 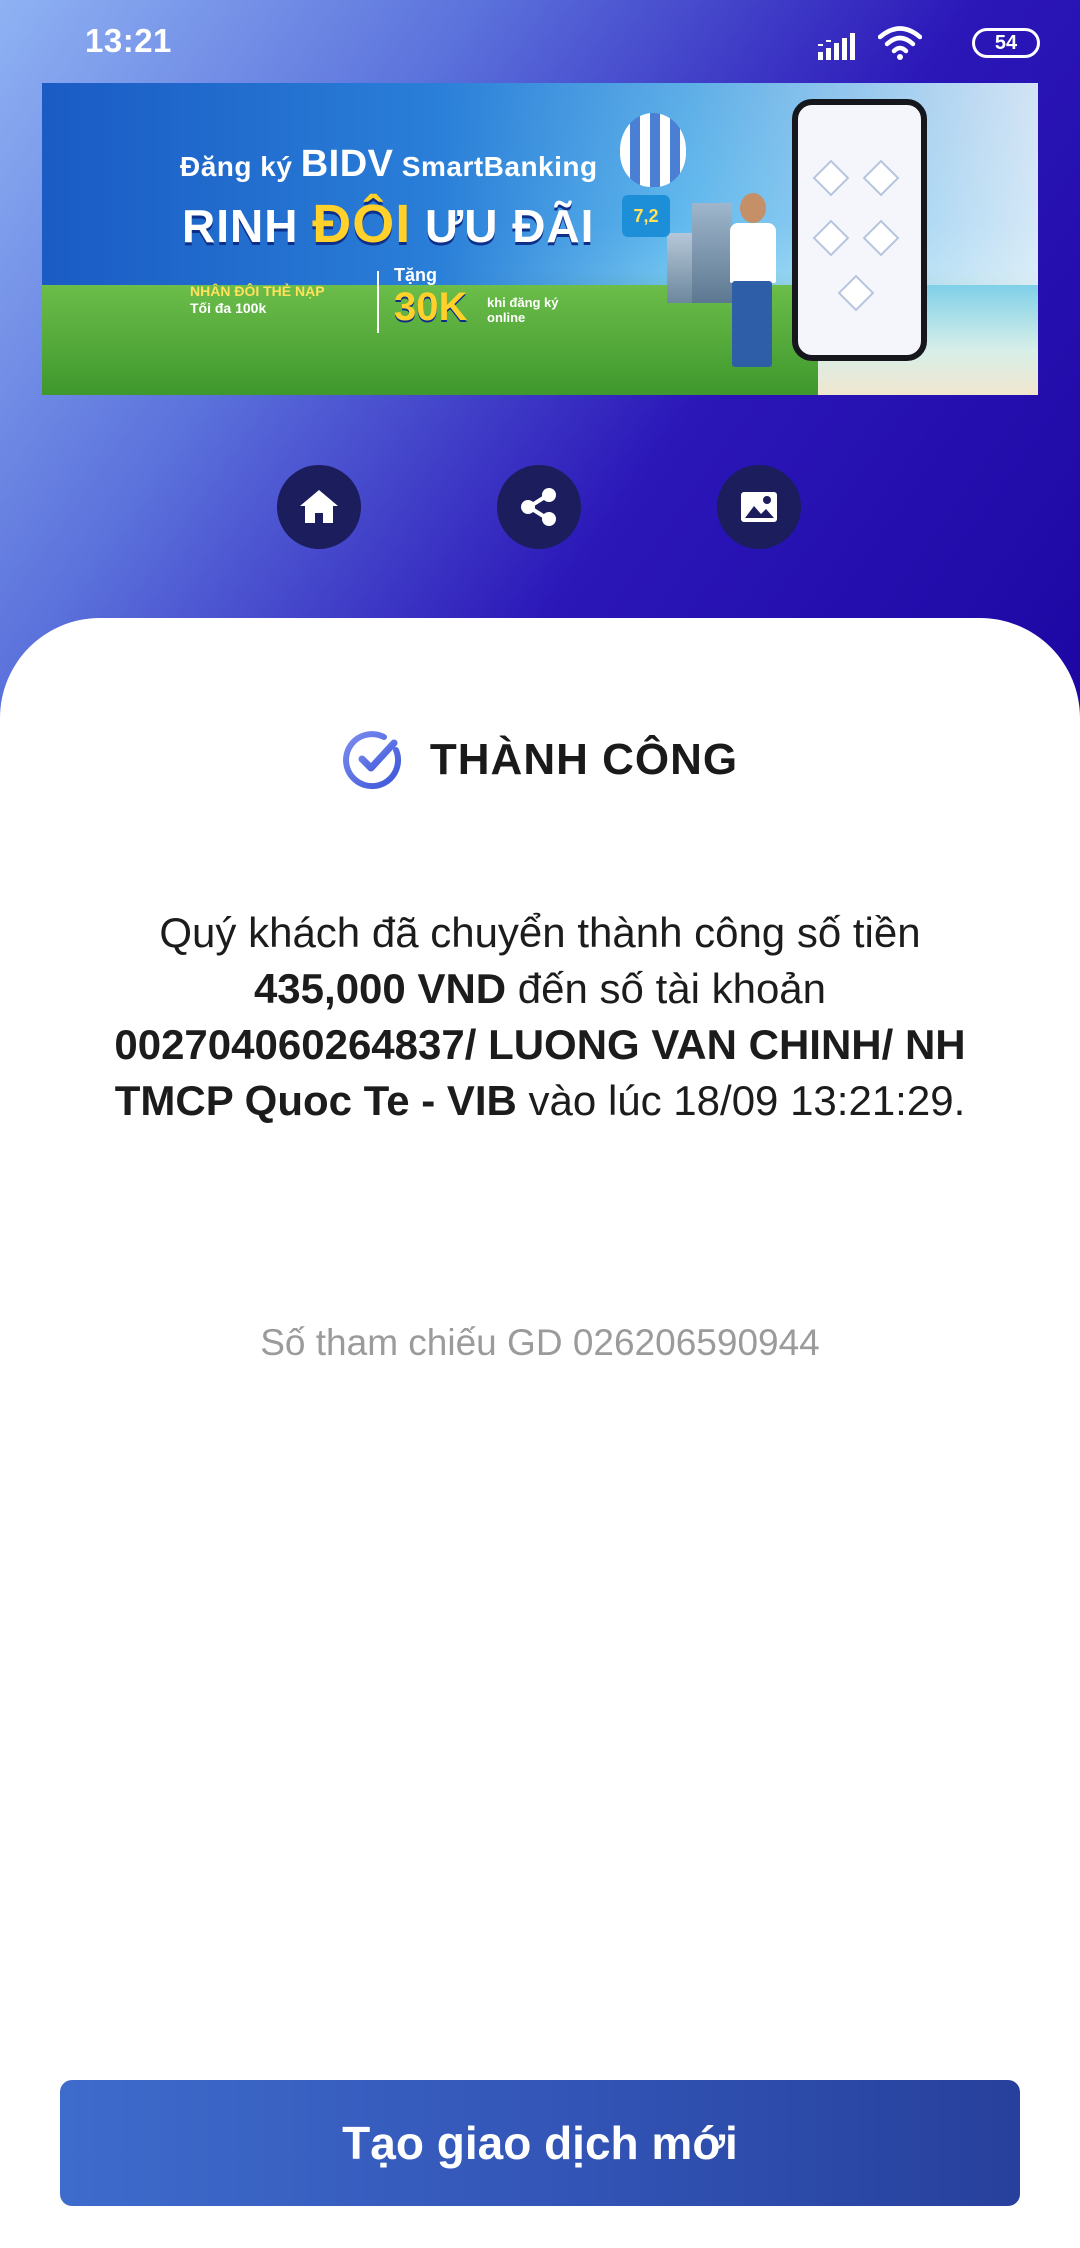 I want to click on banner-badge: NHÂN ĐÔI THẺ NẠP Tối đa 100k, so click(x=257, y=300).